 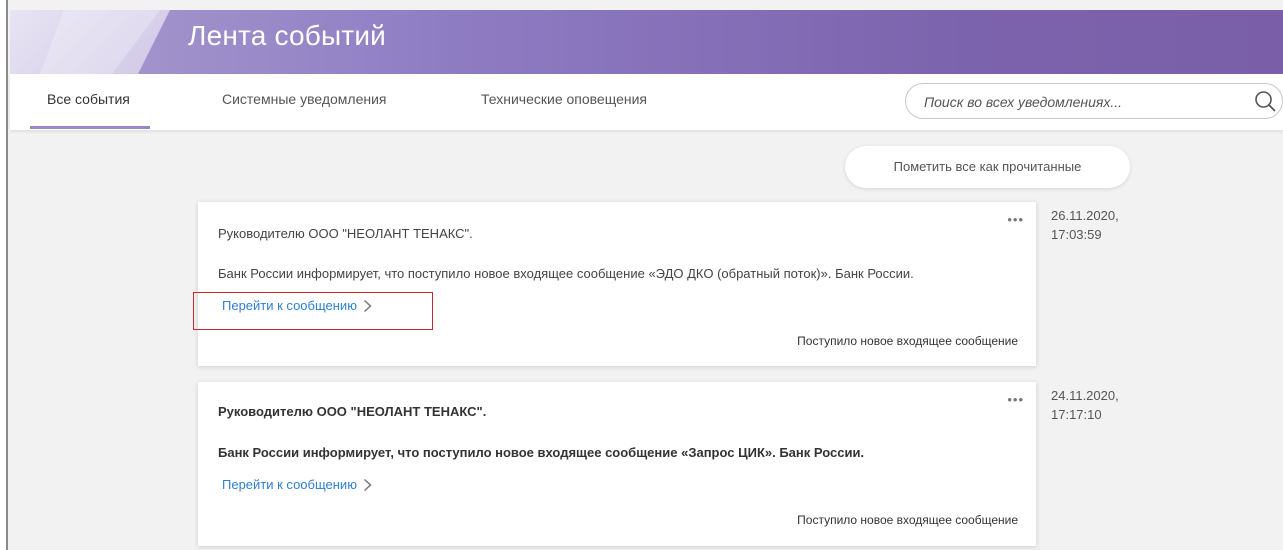 I want to click on notification-time: 17:03:59, so click(x=1076, y=234).